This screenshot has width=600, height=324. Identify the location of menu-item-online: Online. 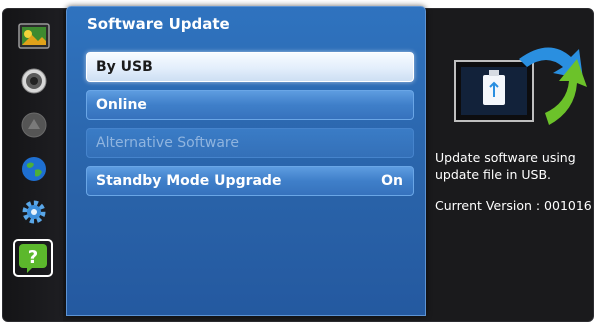
(250, 105).